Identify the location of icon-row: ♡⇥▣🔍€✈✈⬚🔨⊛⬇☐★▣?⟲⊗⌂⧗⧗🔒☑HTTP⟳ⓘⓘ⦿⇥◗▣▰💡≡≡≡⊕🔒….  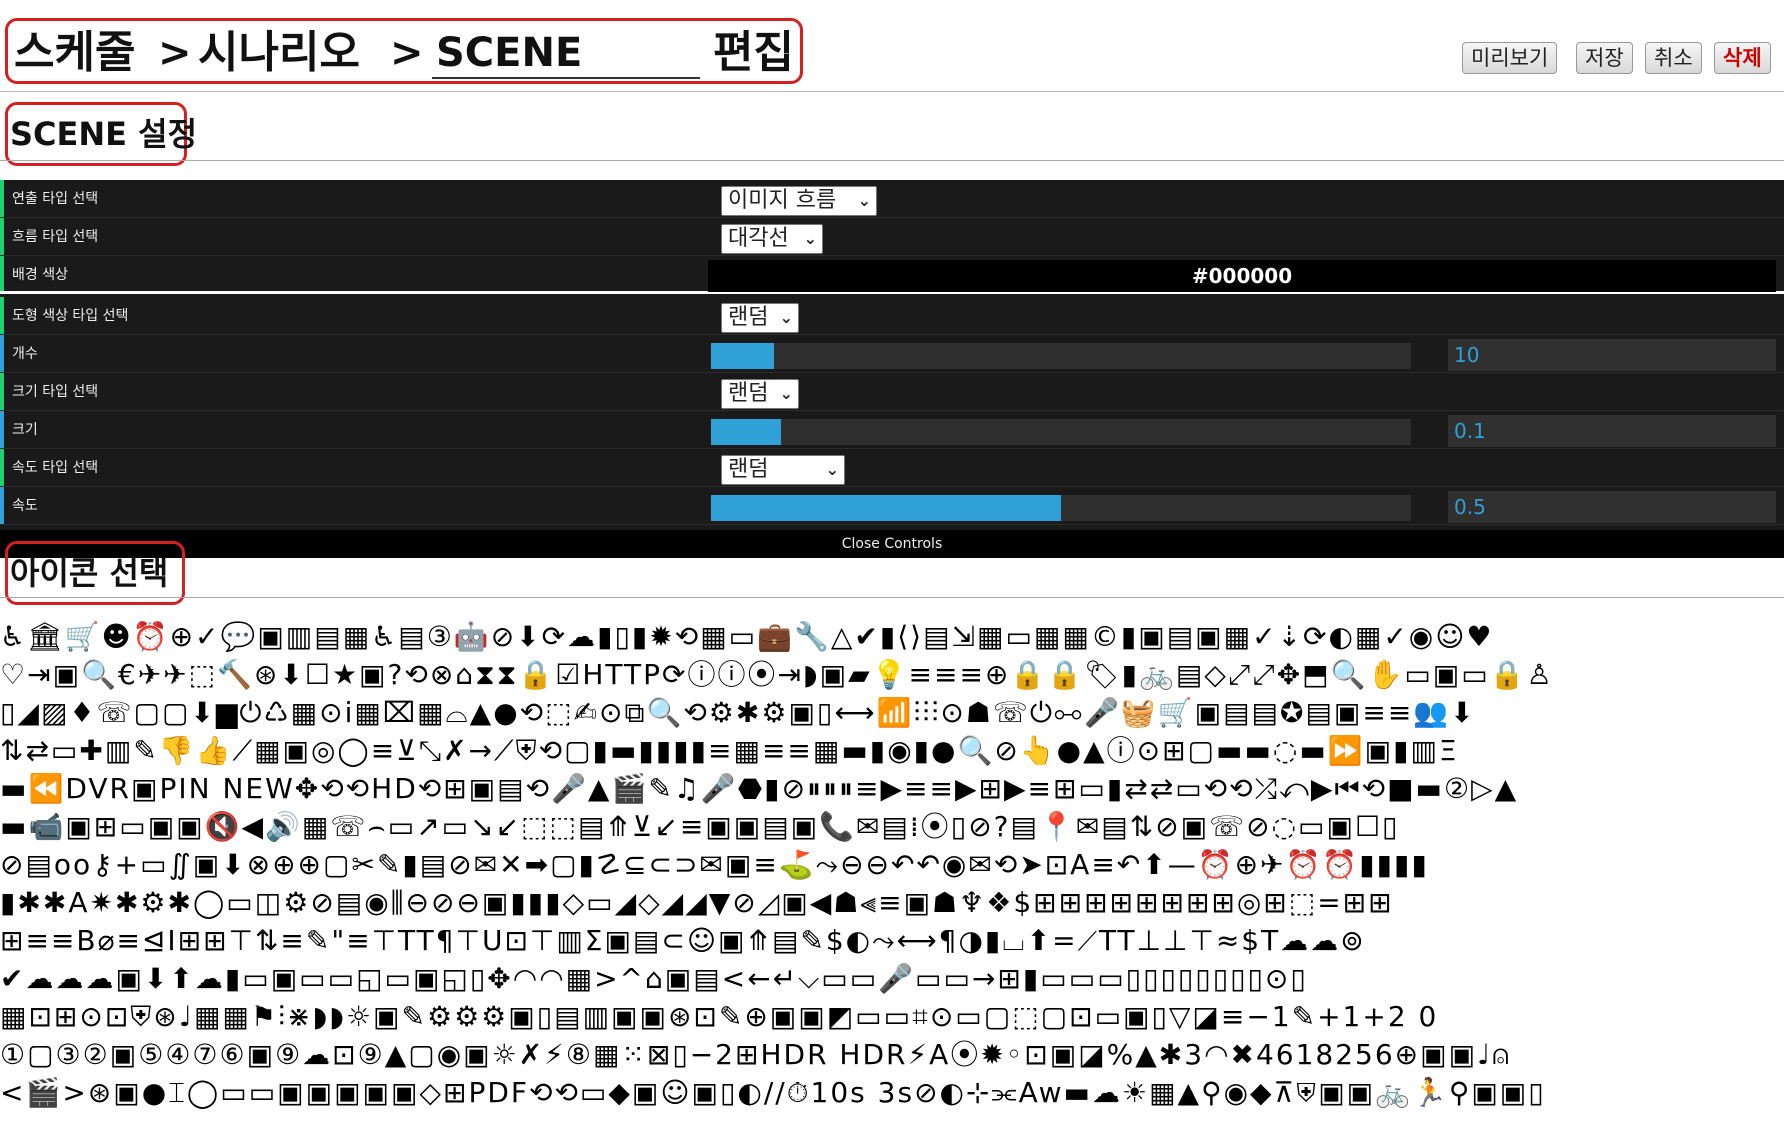
(777, 675).